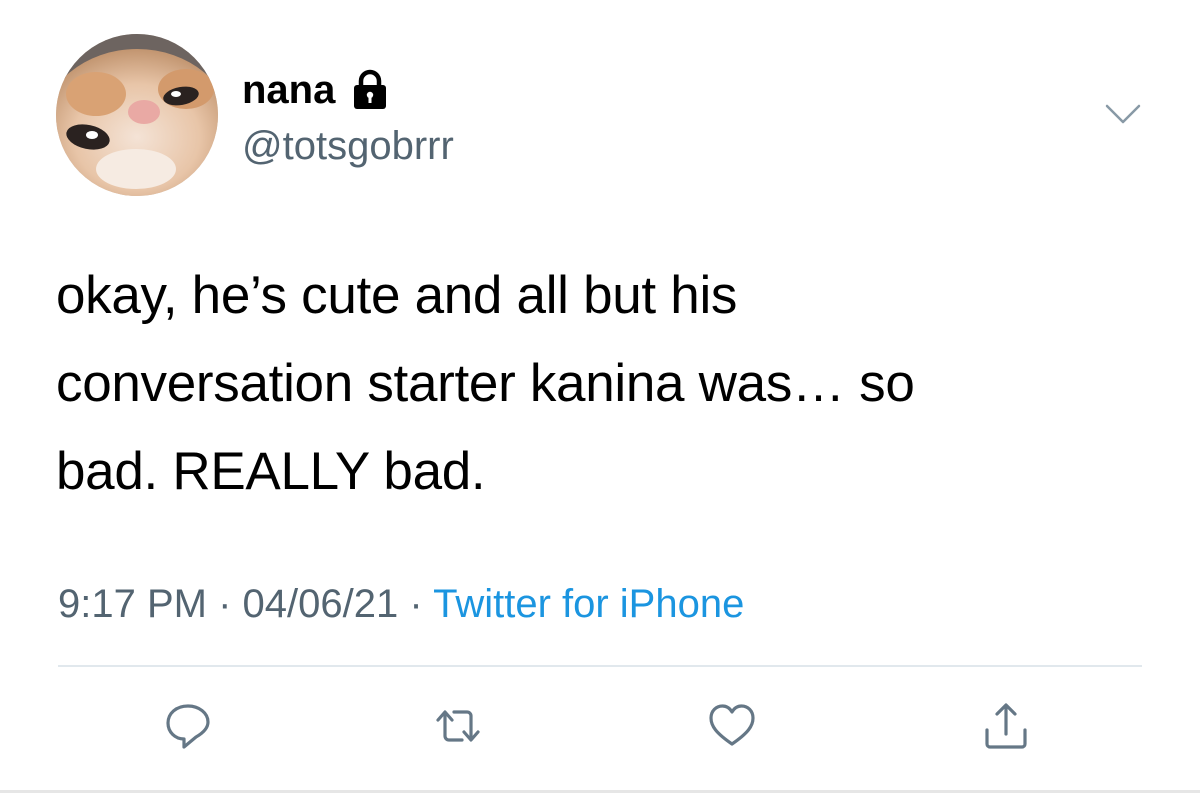  What do you see at coordinates (132, 604) in the screenshot?
I see `tweet-time: 9:17 PM` at bounding box center [132, 604].